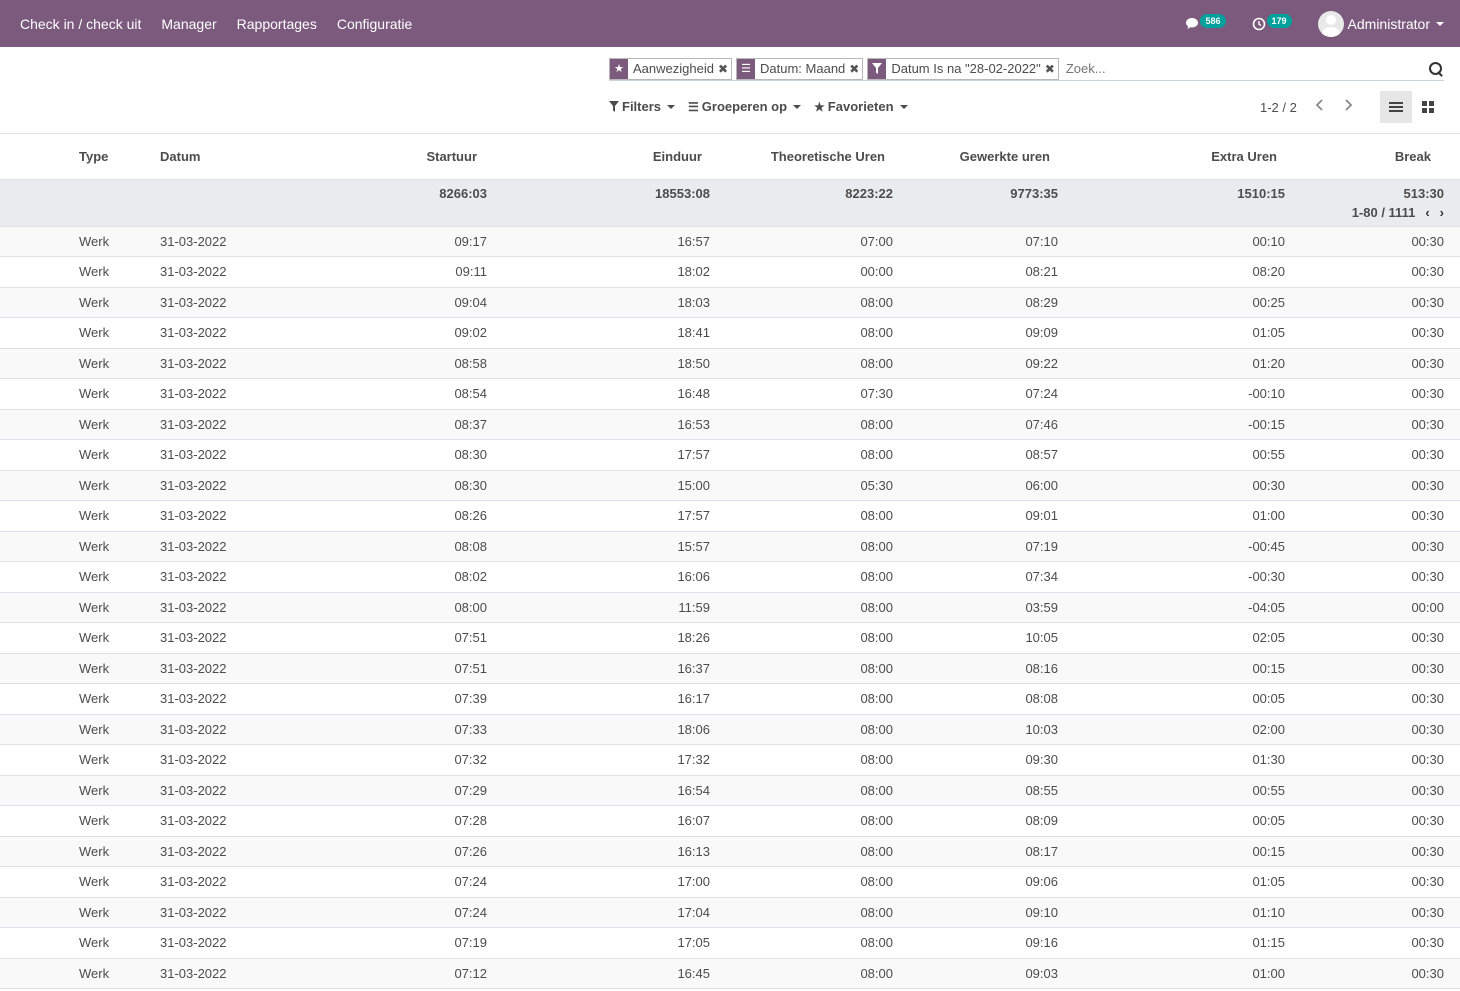 The height and width of the screenshot is (991, 1460). What do you see at coordinates (404, 157) in the screenshot?
I see `column-header-start: Startuur` at bounding box center [404, 157].